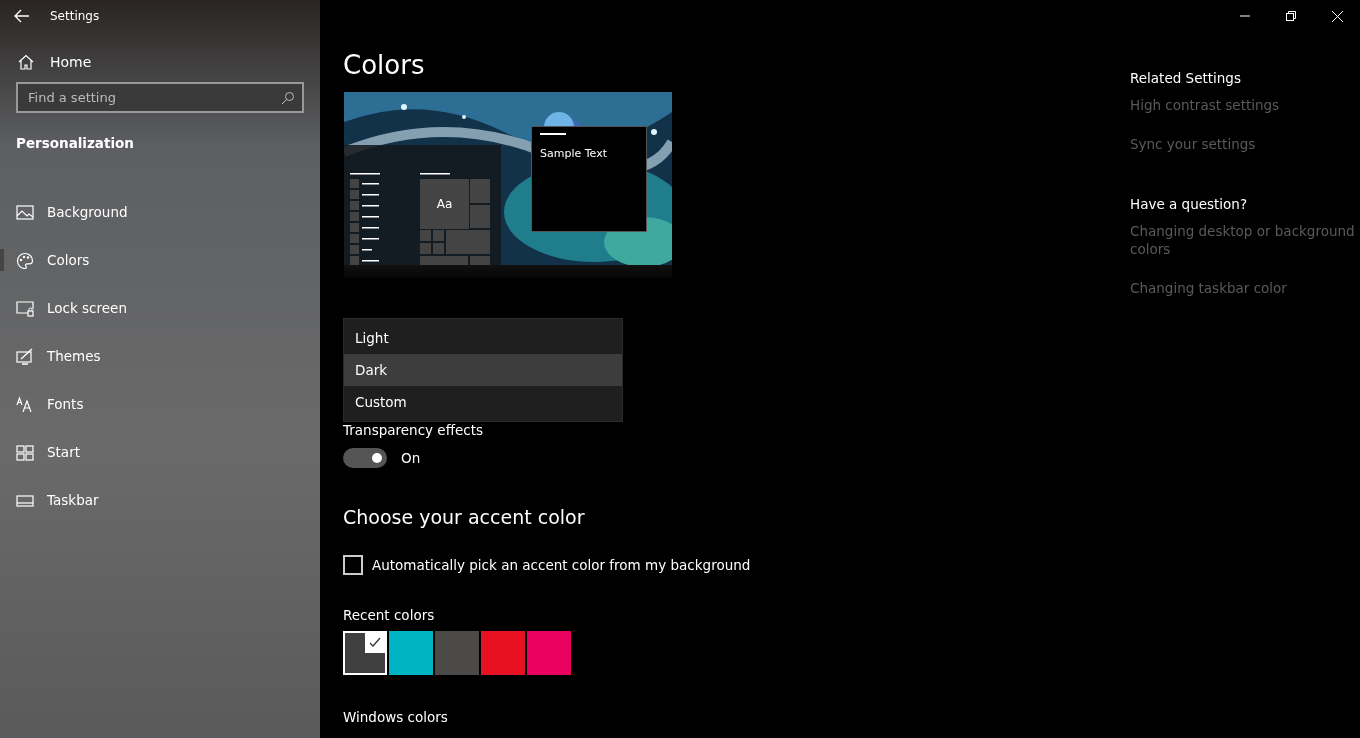 Image resolution: width=1360 pixels, height=738 pixels. What do you see at coordinates (25, 452) in the screenshot?
I see `start-icon` at bounding box center [25, 452].